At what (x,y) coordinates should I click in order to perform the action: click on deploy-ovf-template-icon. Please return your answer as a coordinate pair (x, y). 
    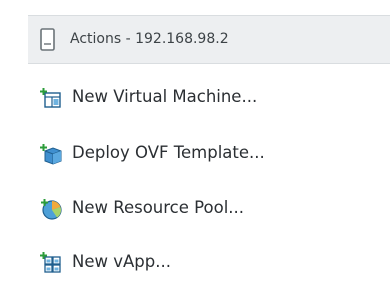
    Looking at the image, I should click on (51, 154).